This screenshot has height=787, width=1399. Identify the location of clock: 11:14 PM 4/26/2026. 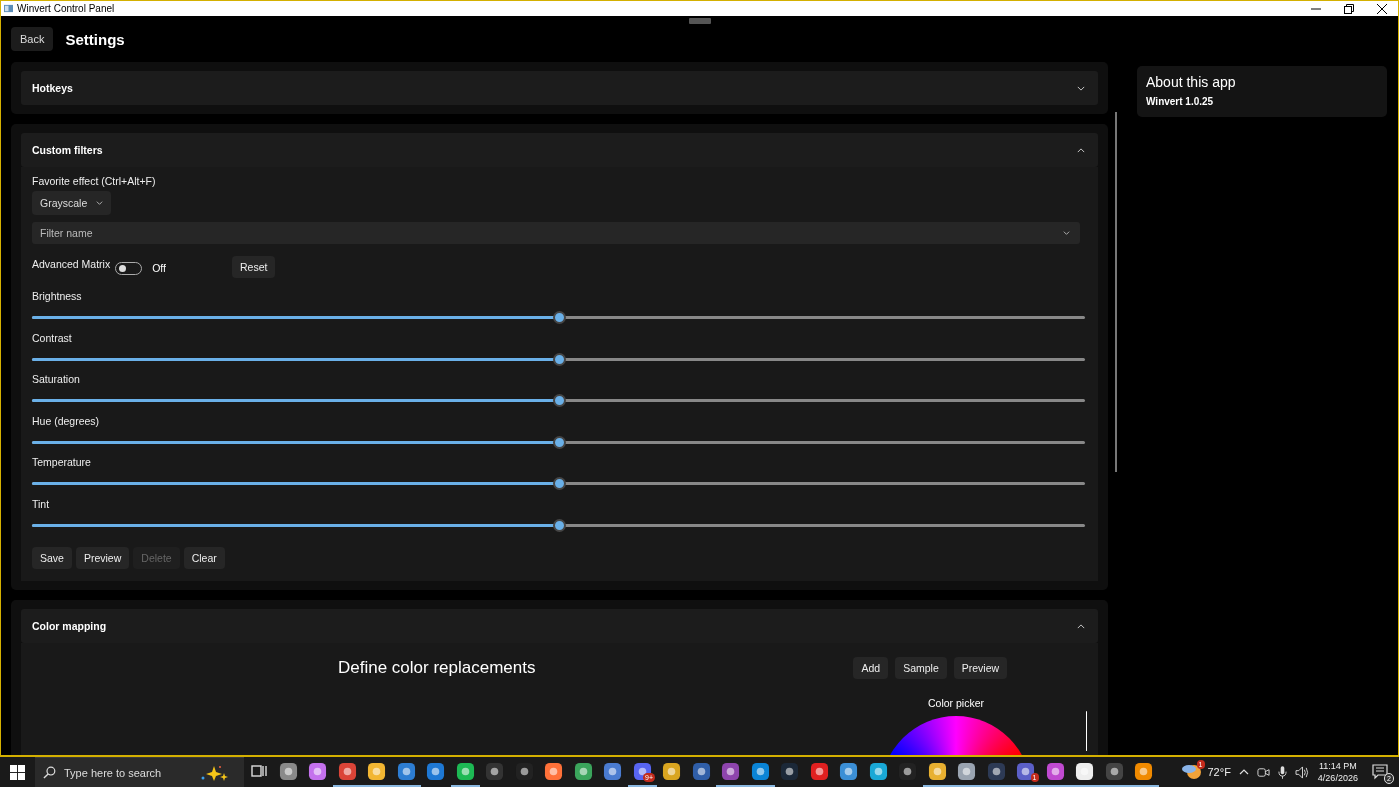
(1337, 772).